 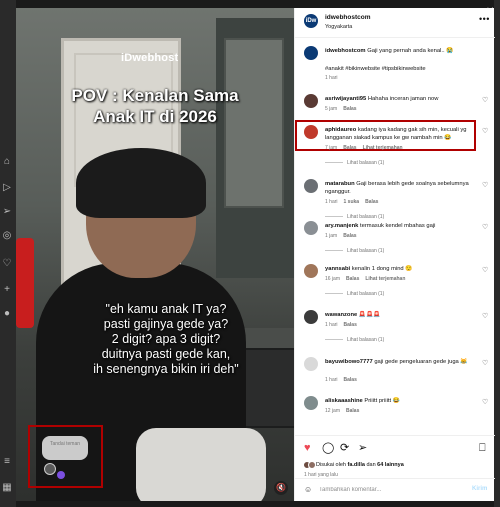 I want to click on comment-time: 5 jam, so click(x=331, y=109).